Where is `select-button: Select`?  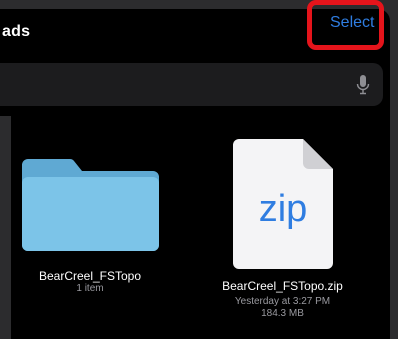
select-button: Select is located at coordinates (352, 23).